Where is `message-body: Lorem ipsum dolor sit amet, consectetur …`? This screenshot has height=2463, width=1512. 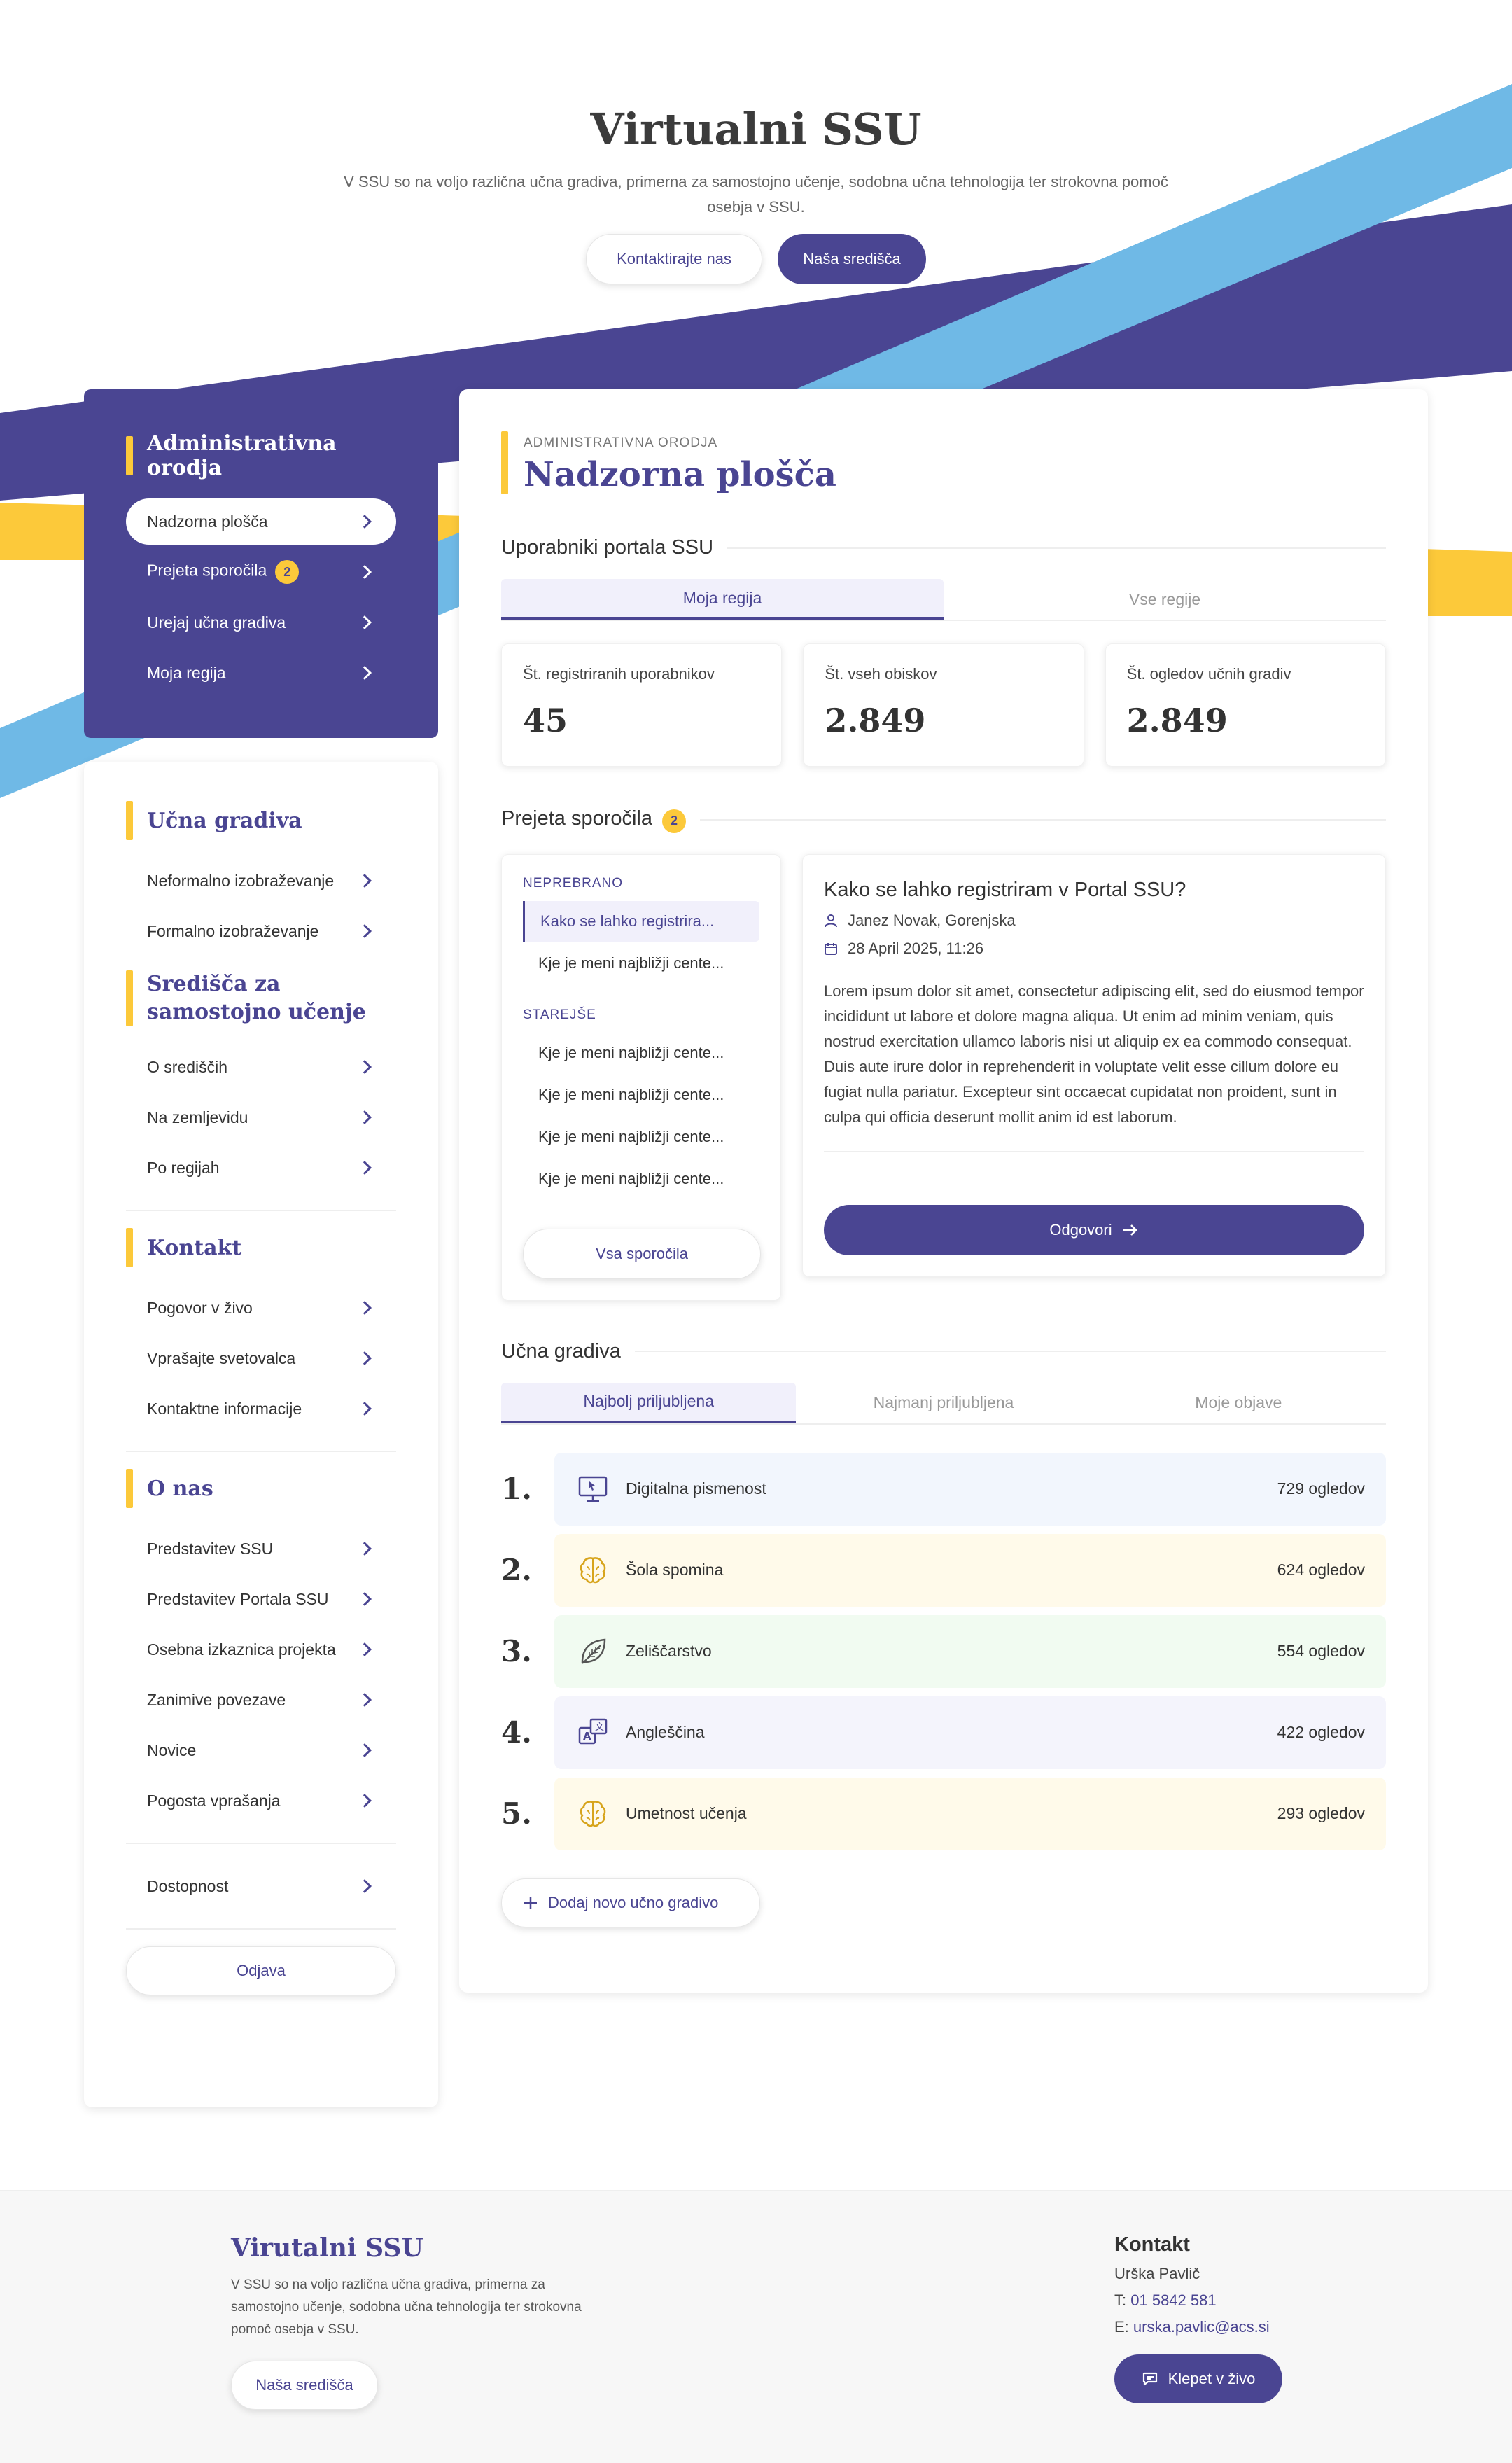 message-body: Lorem ipsum dolor sit amet, consectetur … is located at coordinates (1094, 1054).